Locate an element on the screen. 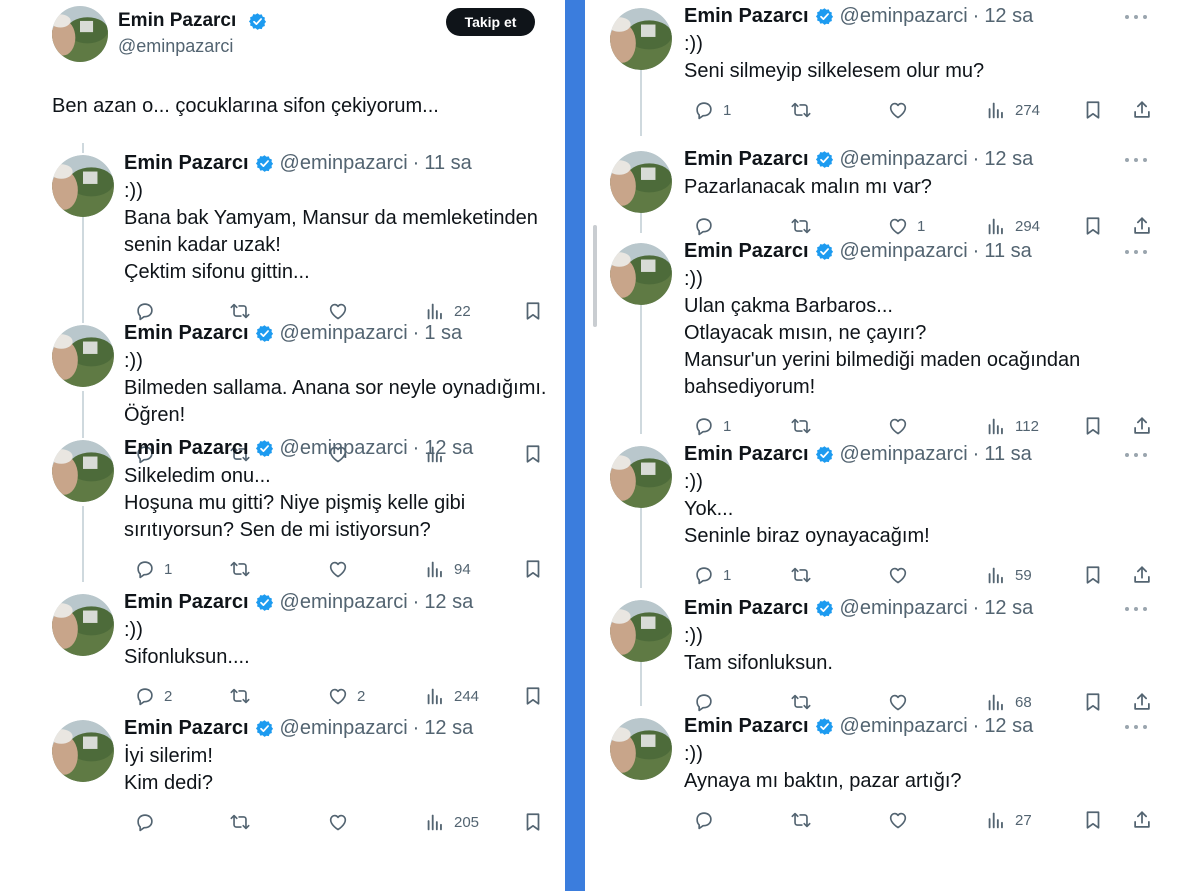 Image resolution: width=1200 pixels, height=891 pixels. header-author: Emin Pazarcı is located at coordinates (195, 21).